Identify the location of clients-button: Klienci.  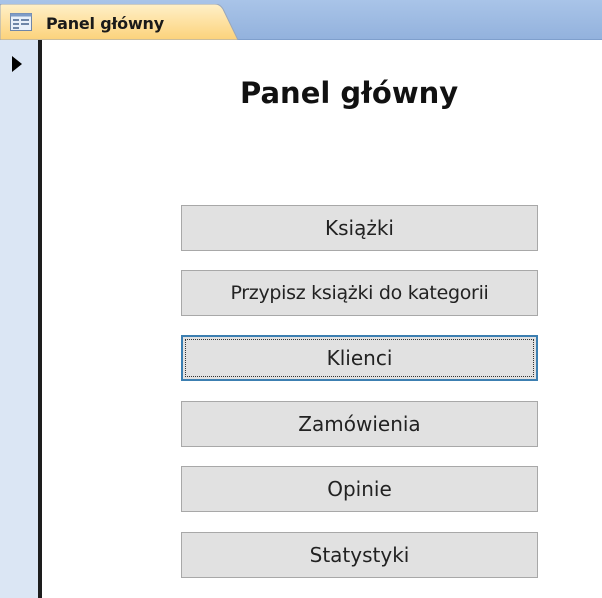
(359, 358).